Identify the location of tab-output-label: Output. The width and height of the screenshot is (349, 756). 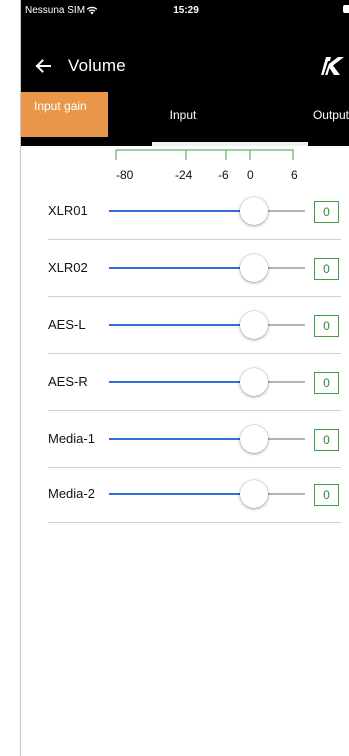
(330, 115).